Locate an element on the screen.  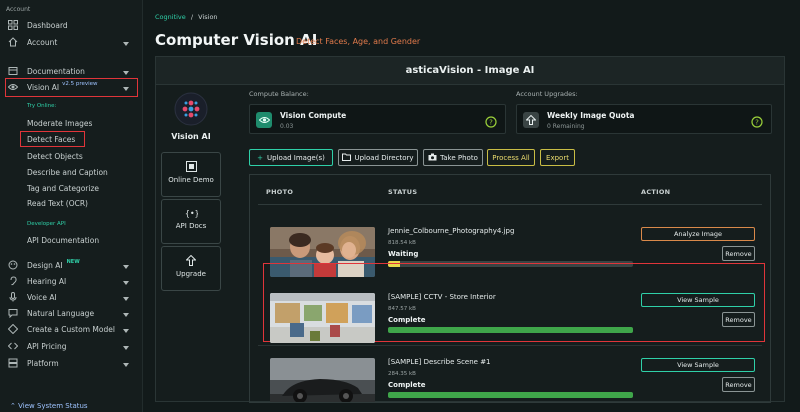
sidebar-subitem-tag-categorize: Tag and Categorize is located at coordinates (63, 188).